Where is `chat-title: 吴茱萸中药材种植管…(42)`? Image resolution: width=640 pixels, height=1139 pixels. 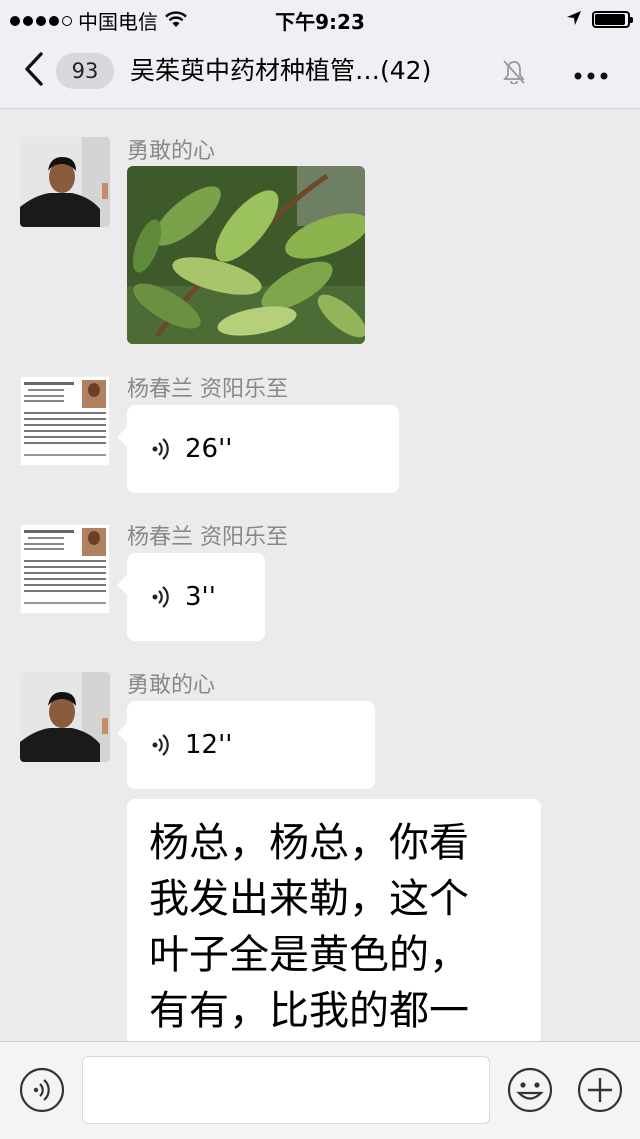
chat-title: 吴茱萸中药材种植管…(42) is located at coordinates (281, 70).